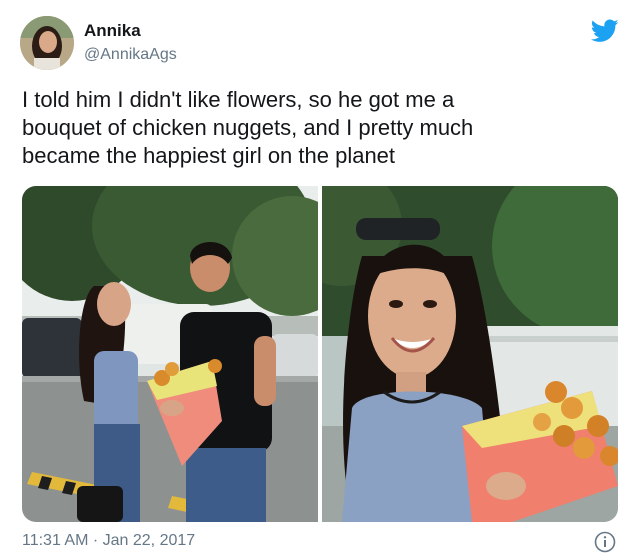 The width and height of the screenshot is (640, 560). Describe the element at coordinates (209, 155) in the screenshot. I see `tweet-text-line: became the happiest girl on the planet` at that location.